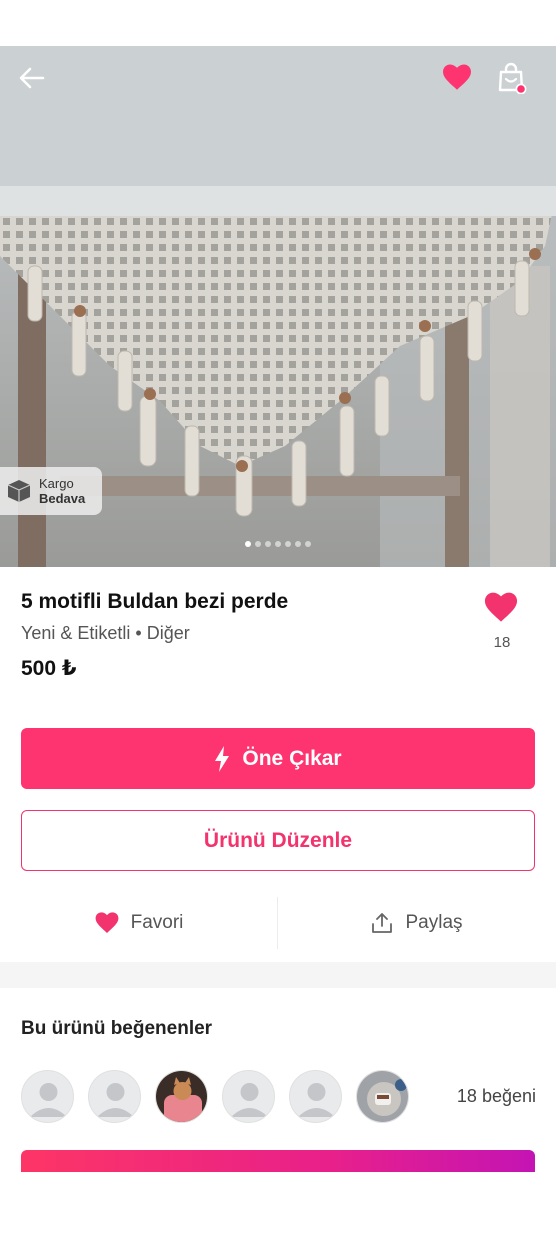  I want to click on likes-total: 18 beğeni, so click(496, 1096).